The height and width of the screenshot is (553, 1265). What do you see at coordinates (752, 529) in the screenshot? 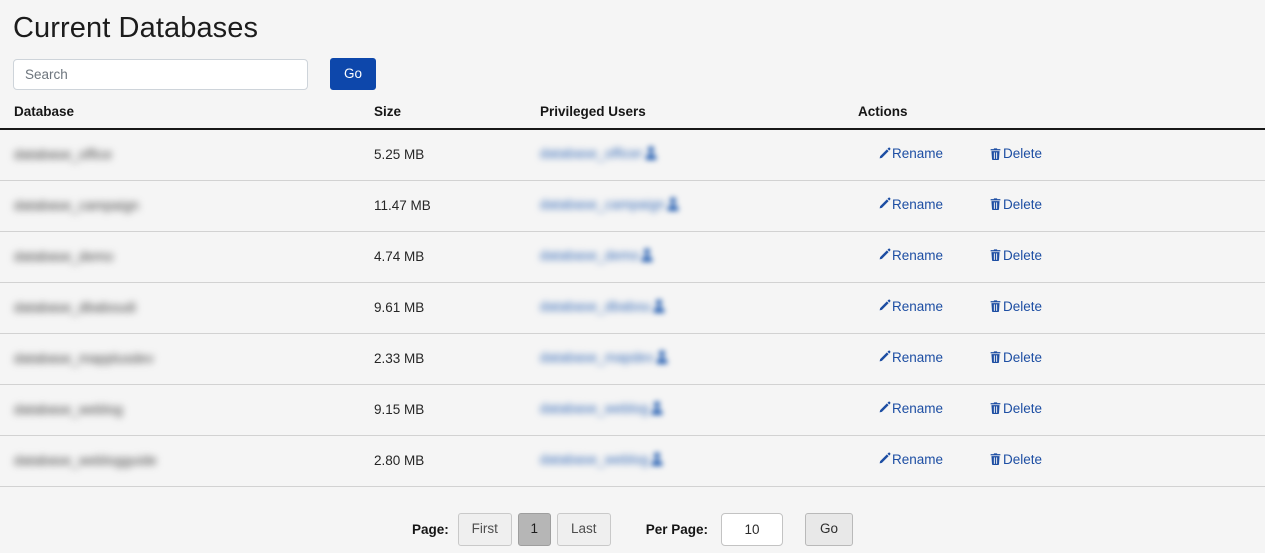
I see `per-page-input` at bounding box center [752, 529].